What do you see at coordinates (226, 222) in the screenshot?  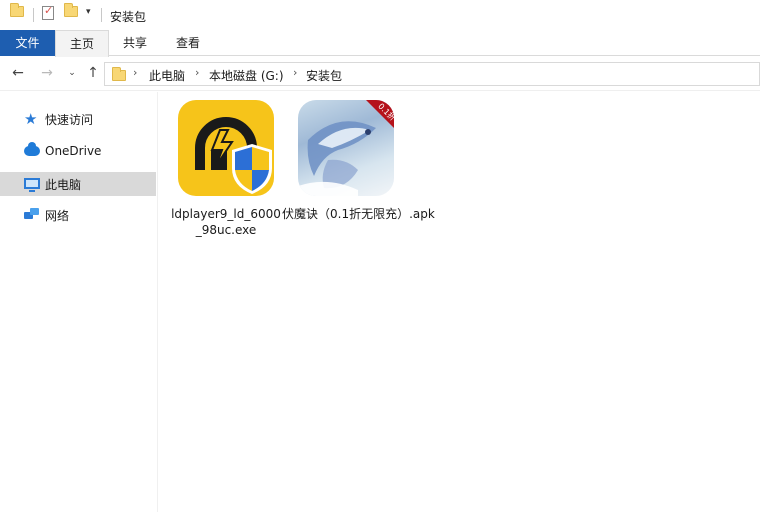 I see `file-name: ldplayer9_ld_6000_98uc.exe` at bounding box center [226, 222].